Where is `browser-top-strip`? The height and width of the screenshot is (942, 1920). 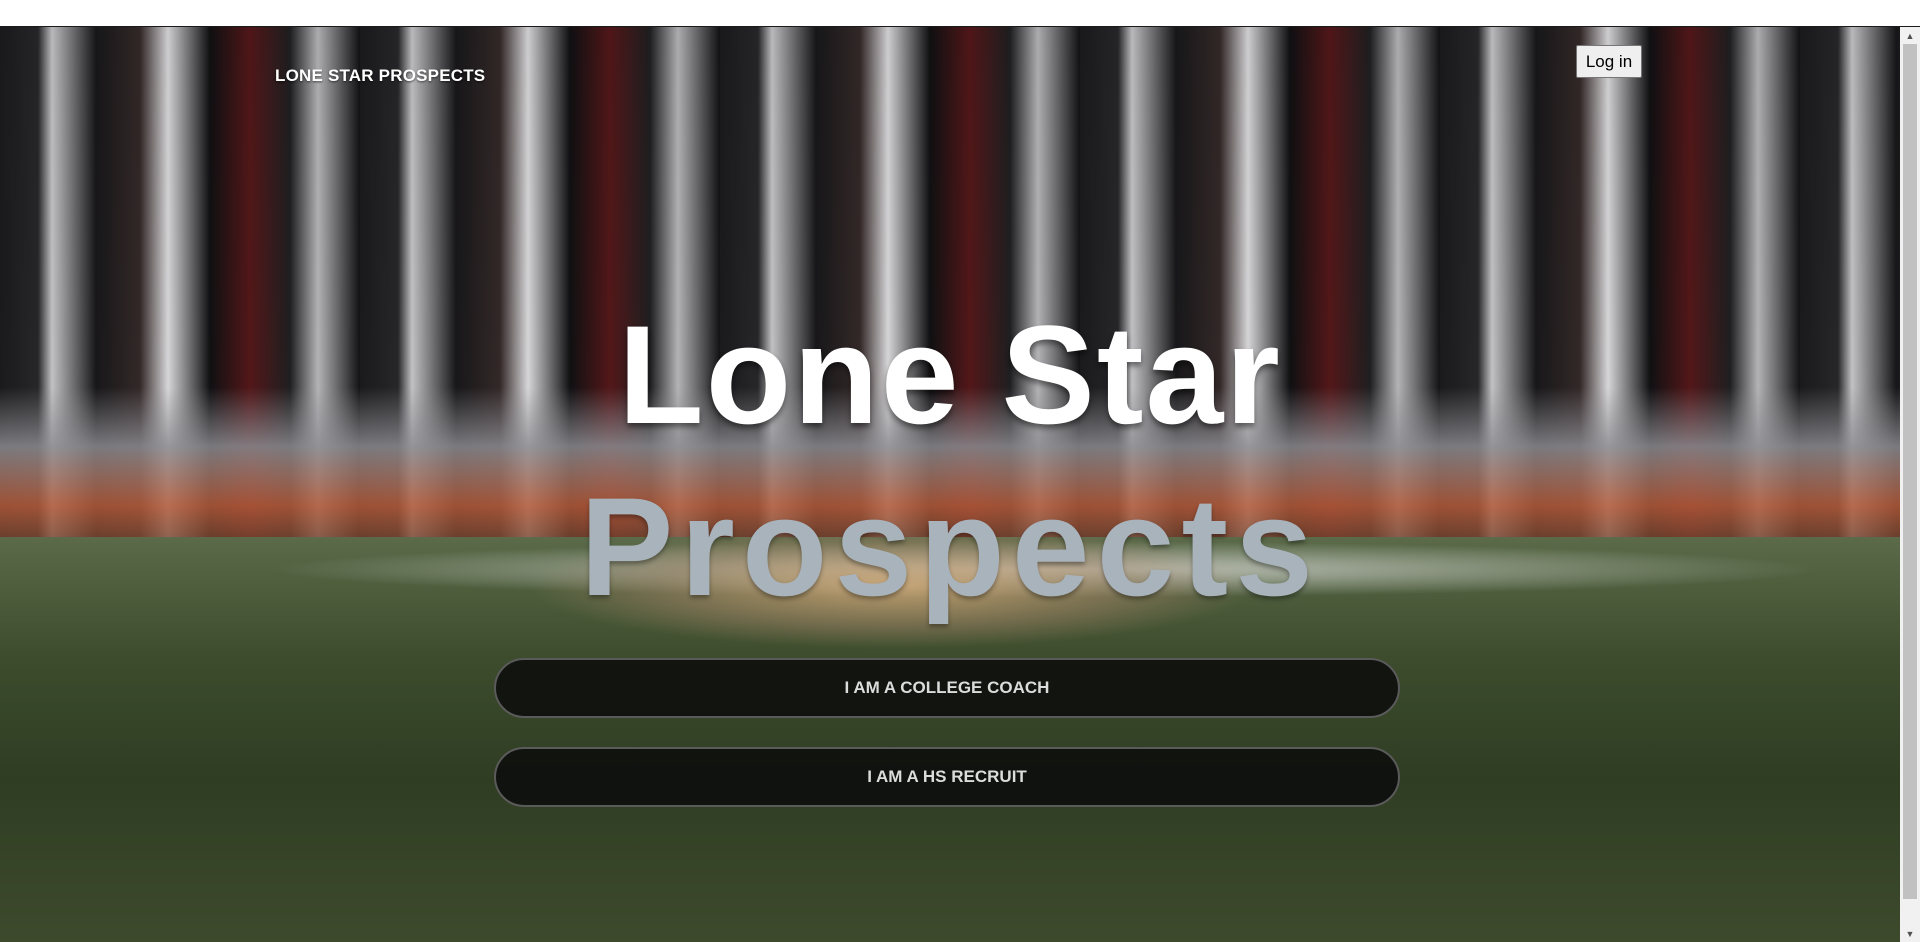
browser-top-strip is located at coordinates (960, 13).